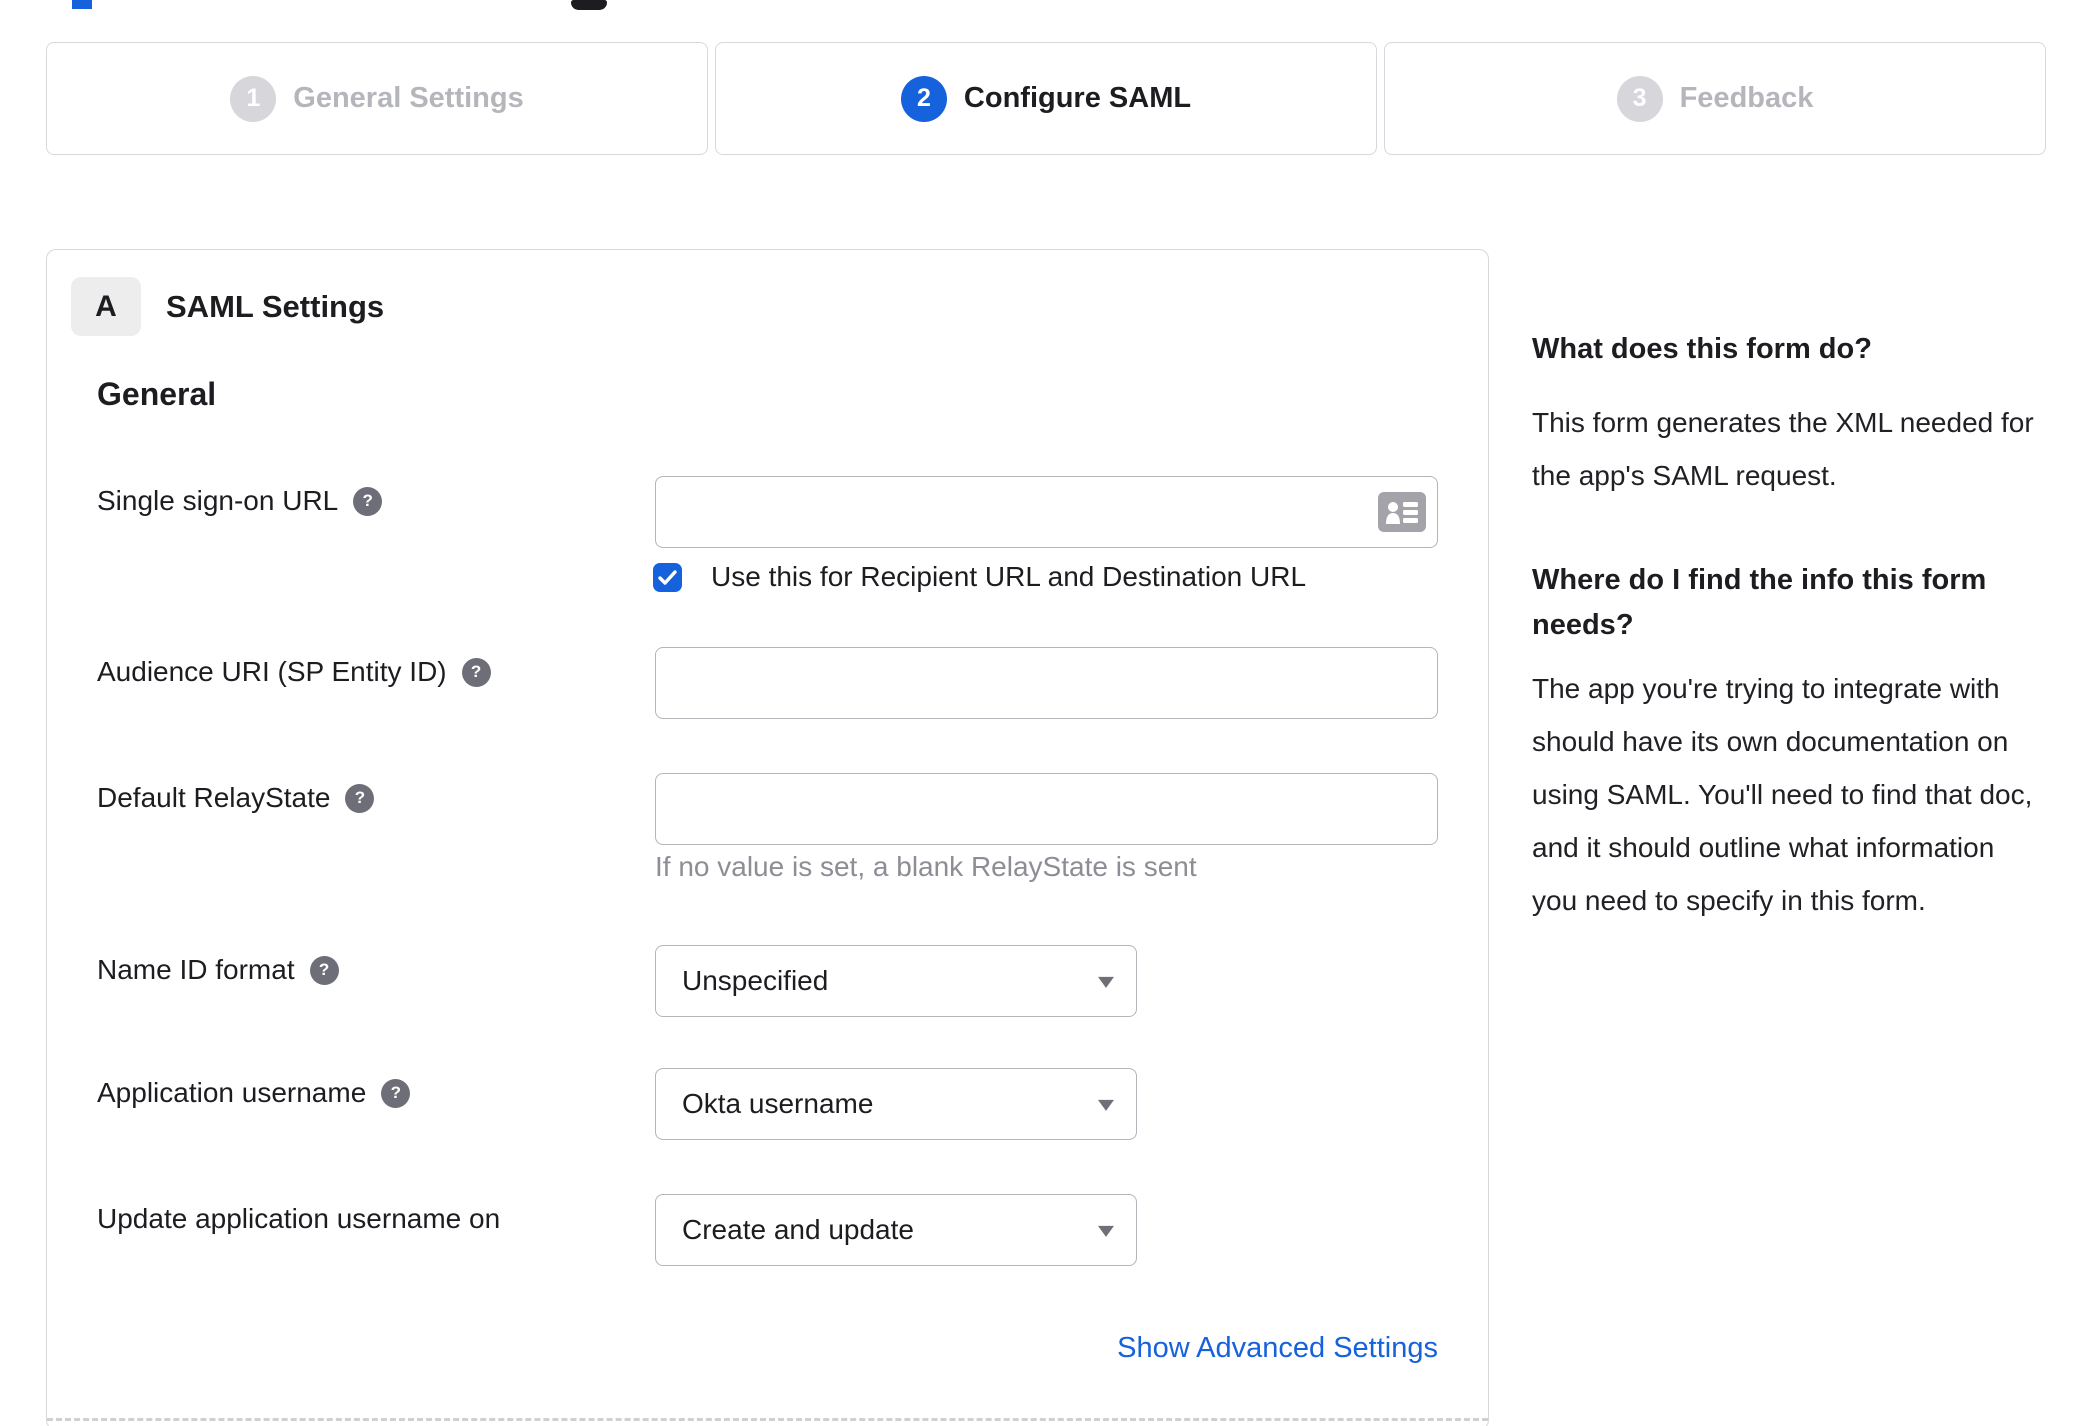 The image size is (2092, 1426). What do you see at coordinates (767, 1419) in the screenshot?
I see `section-dashed-divider` at bounding box center [767, 1419].